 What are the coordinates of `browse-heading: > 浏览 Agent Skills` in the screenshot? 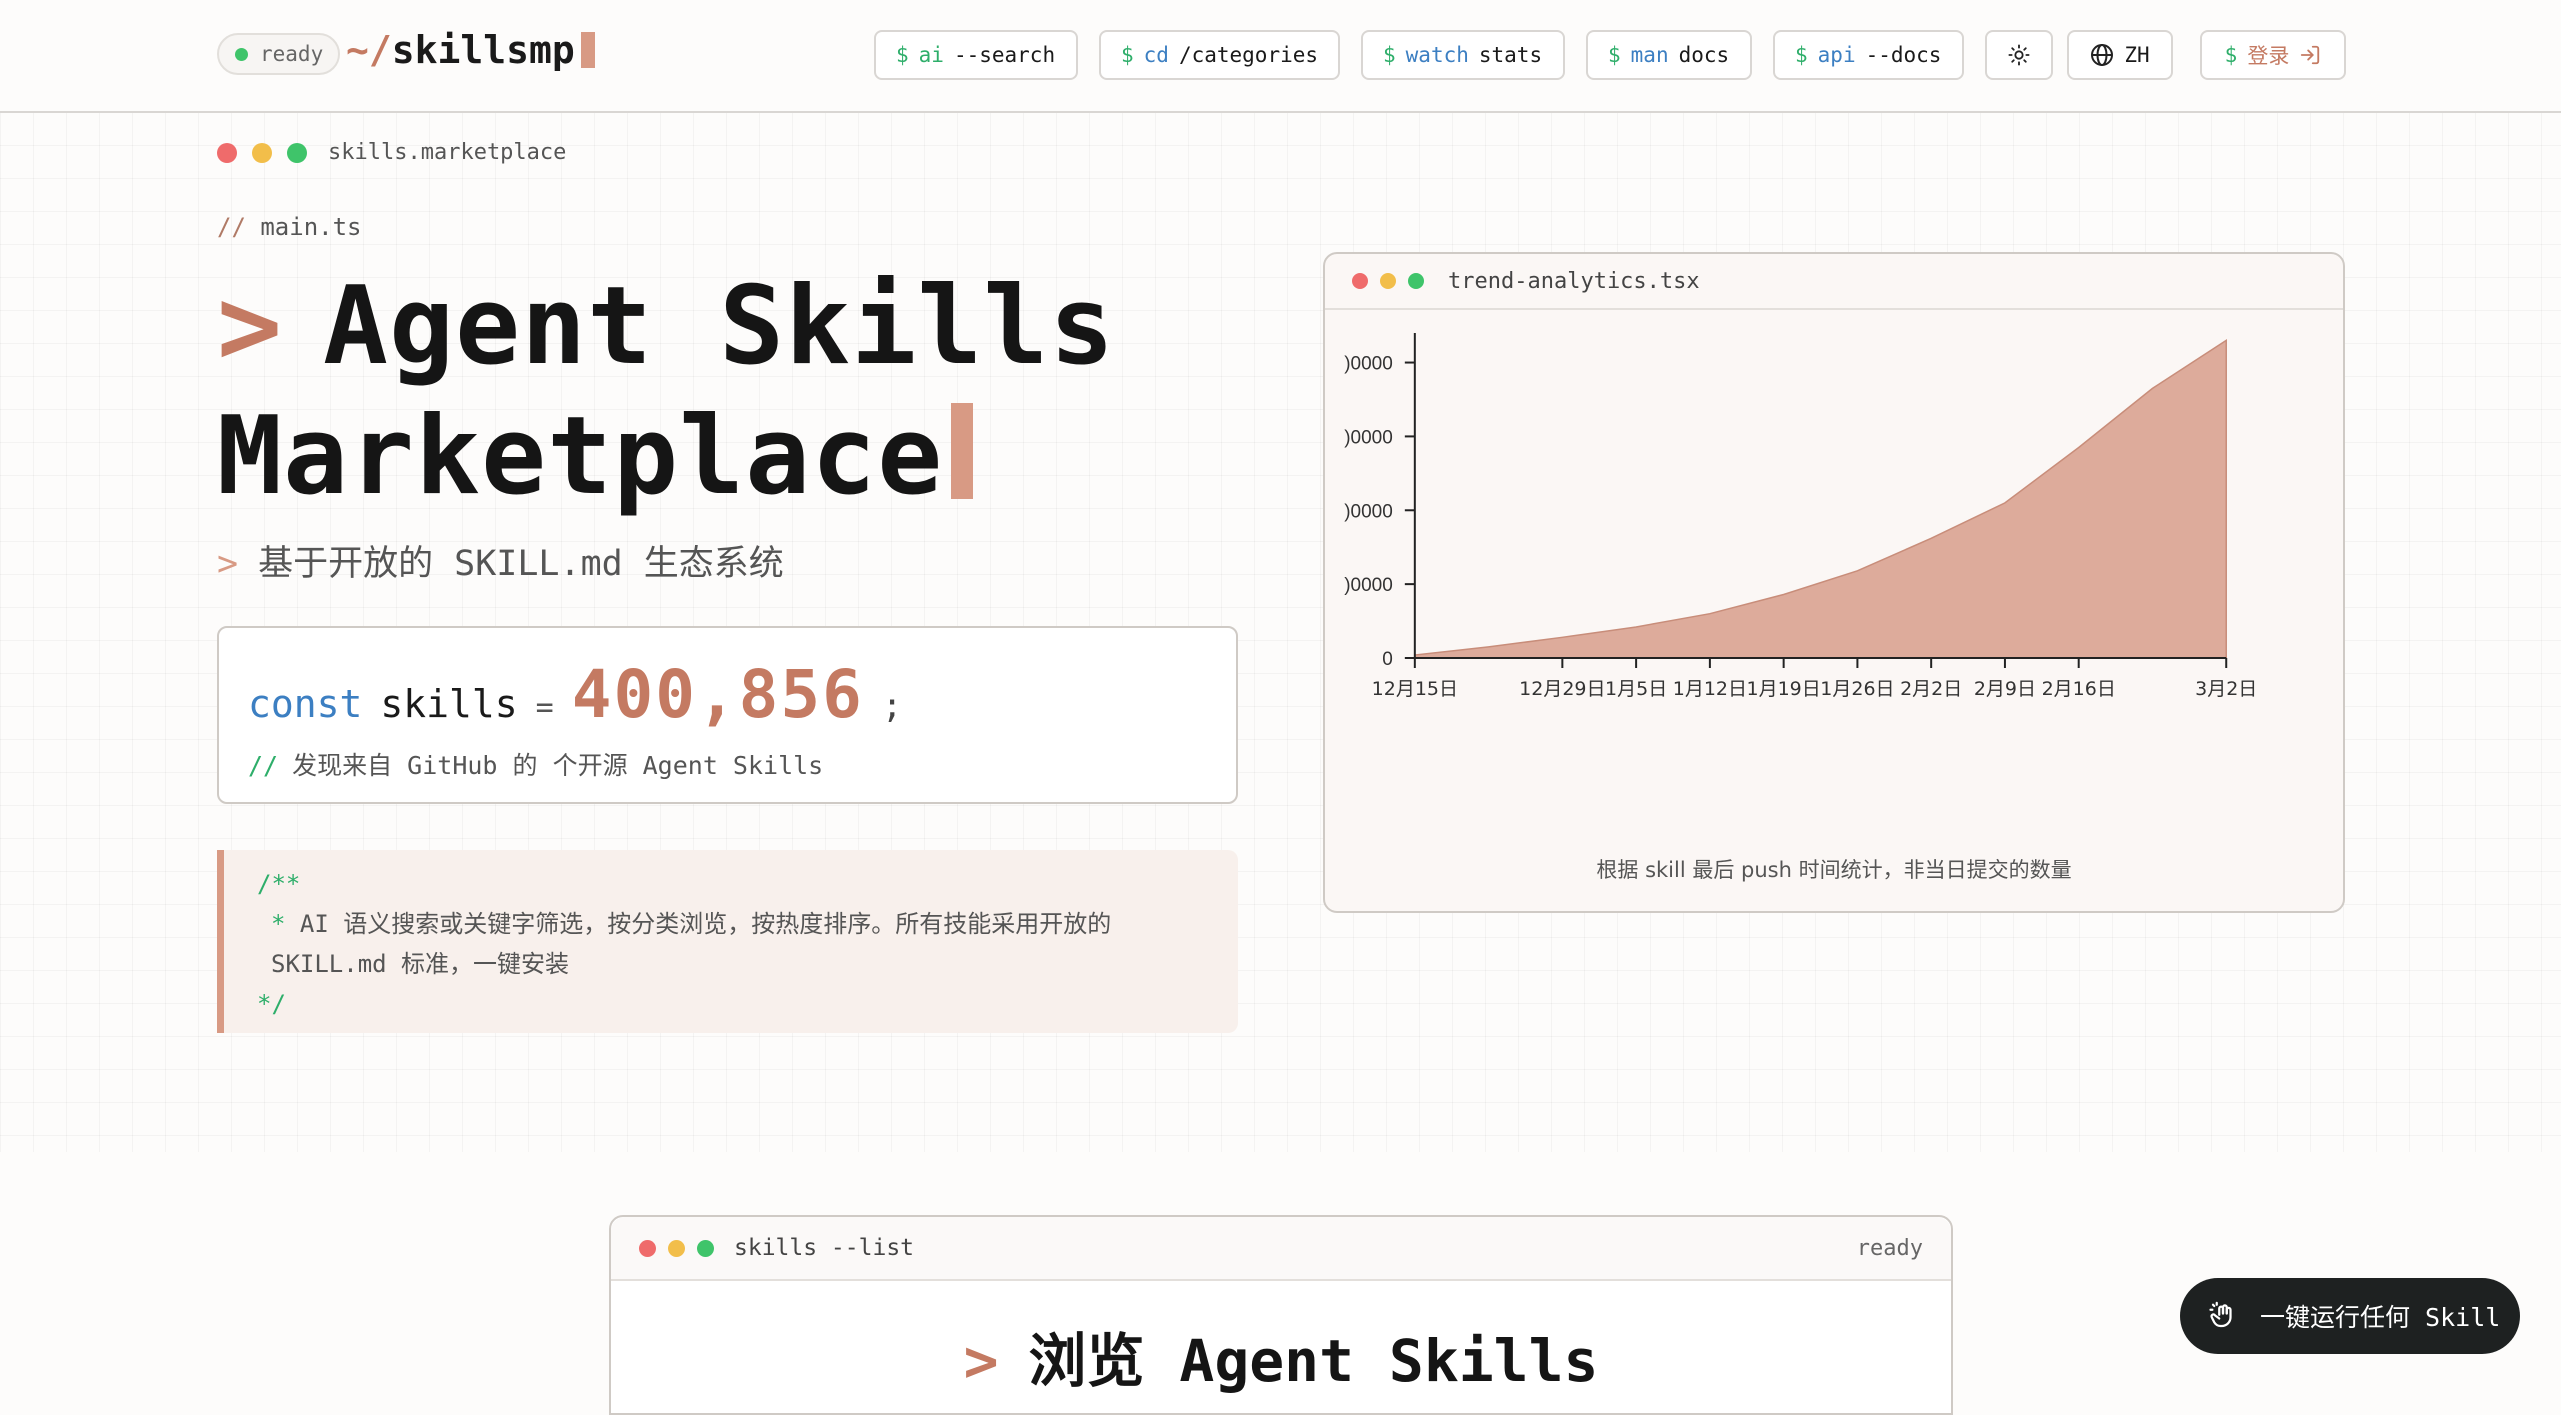 It's located at (1281, 1356).